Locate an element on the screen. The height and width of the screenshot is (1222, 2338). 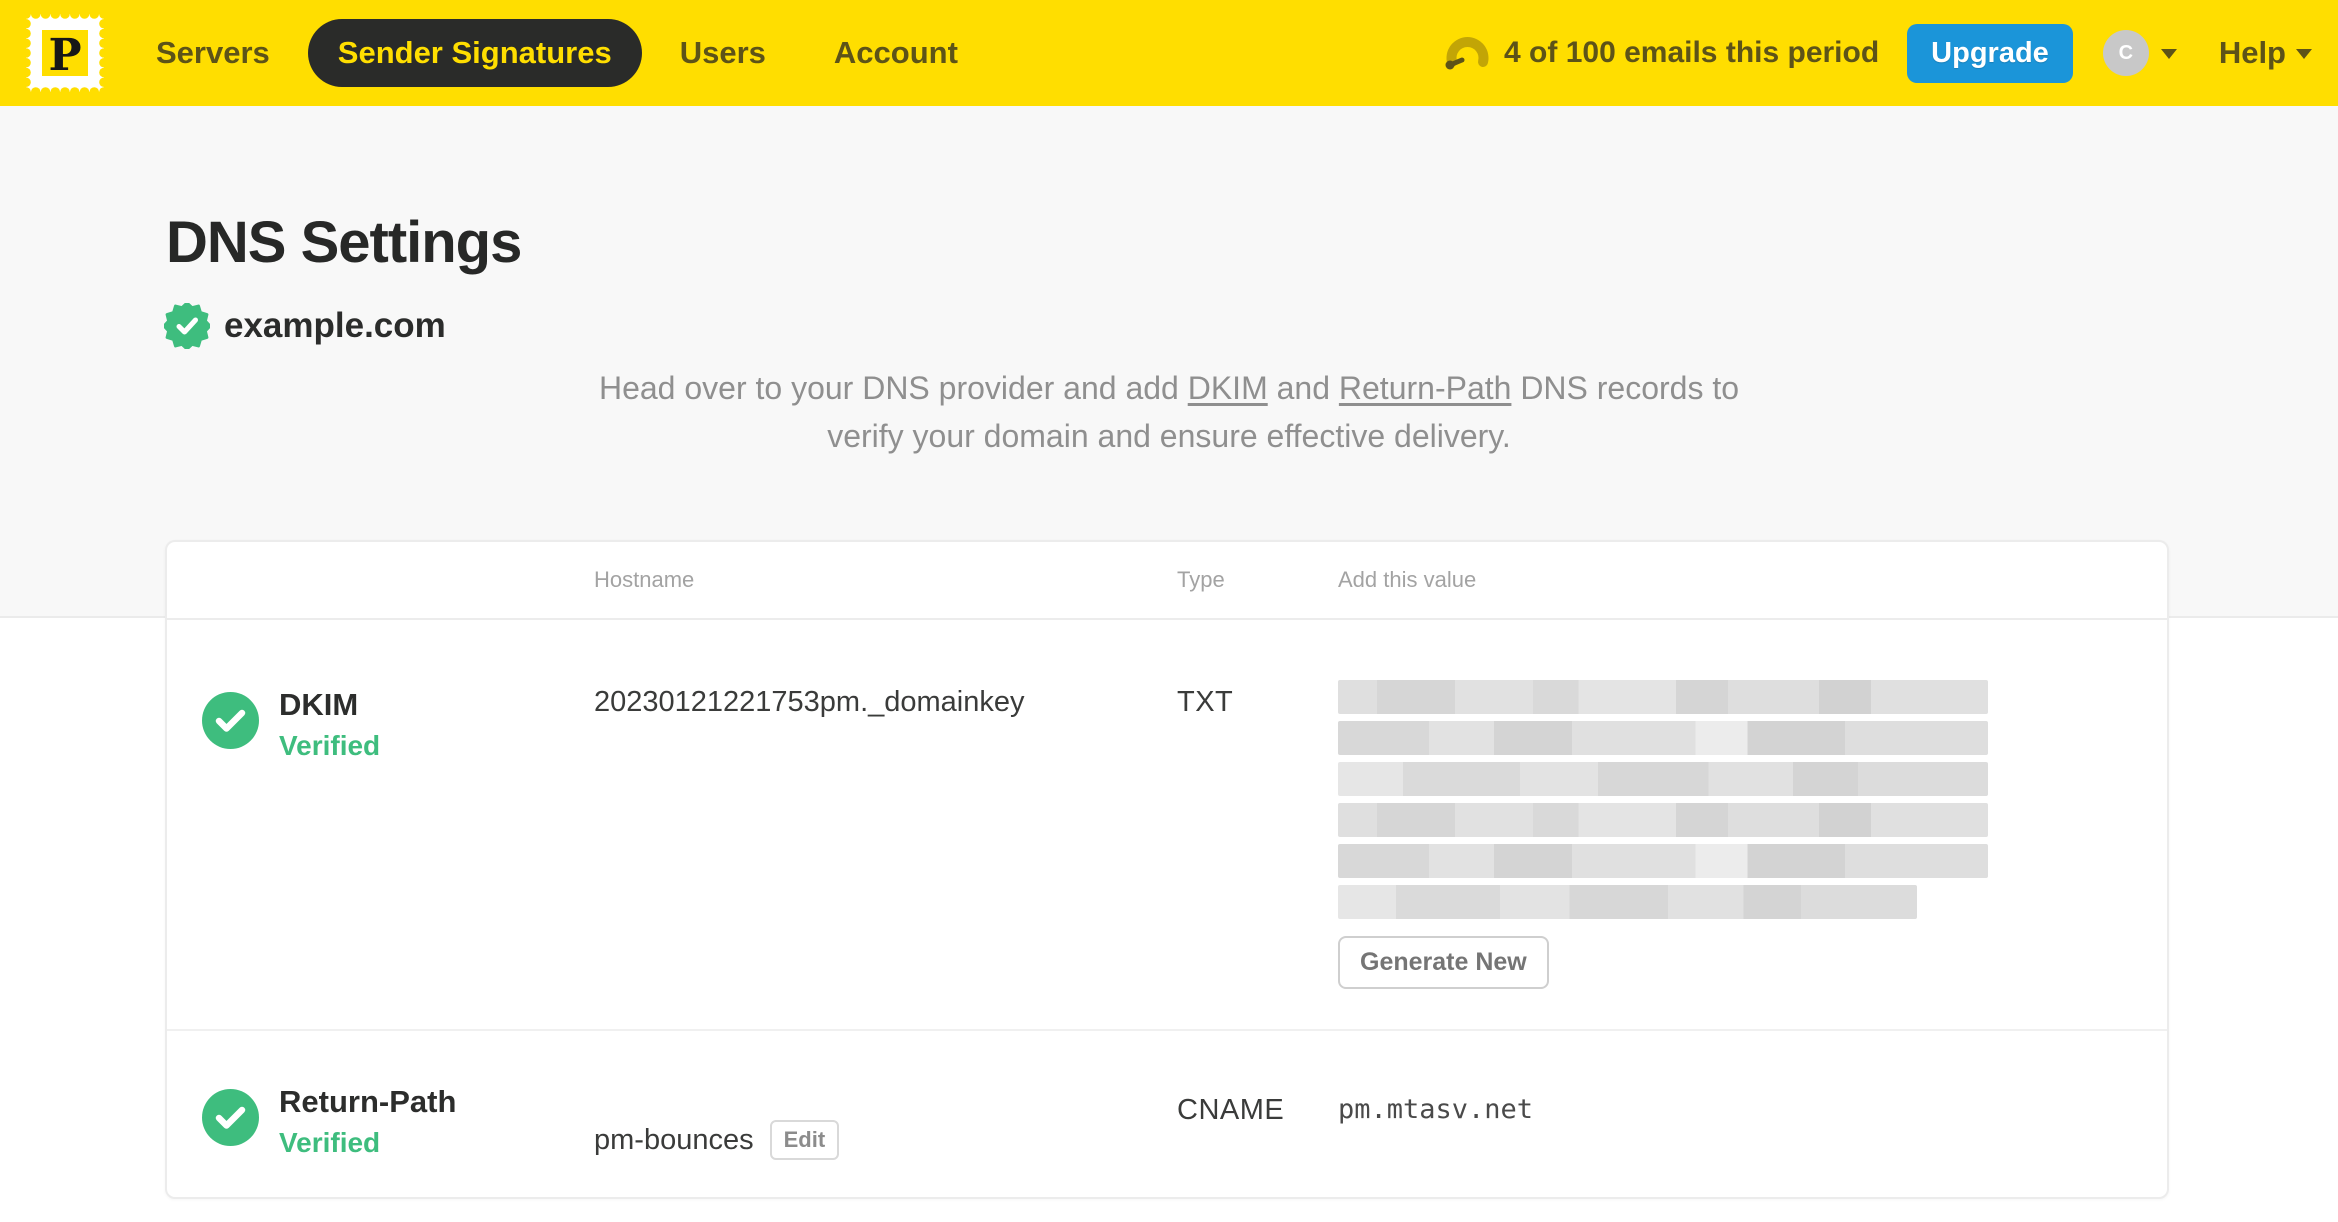
return-path-hostname: pm-bounces is located at coordinates (674, 1140).